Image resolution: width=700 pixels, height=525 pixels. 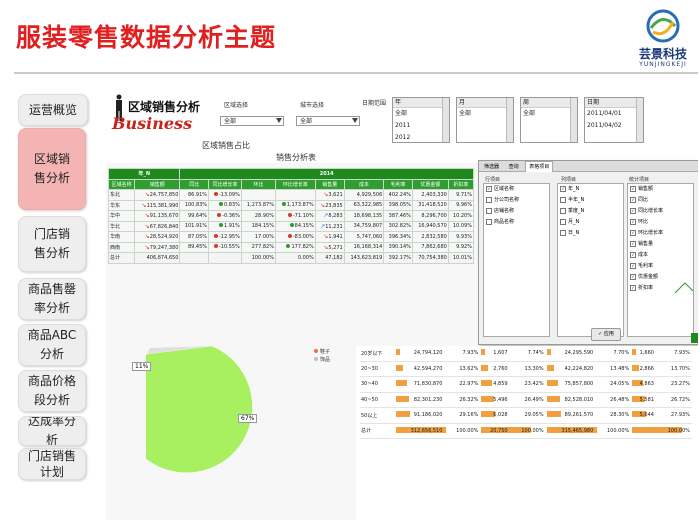 I want to click on tab-table-items: 表格项目, so click(x=539, y=166).